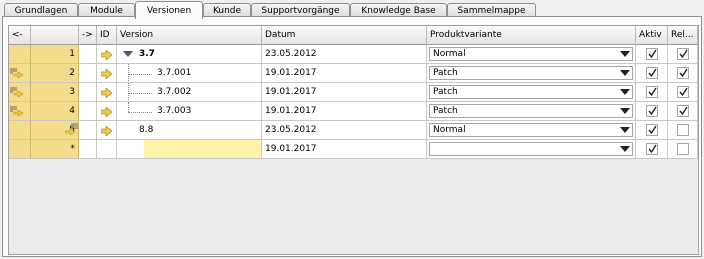 The image size is (704, 259). What do you see at coordinates (55, 35) in the screenshot?
I see `column-header-rownum` at bounding box center [55, 35].